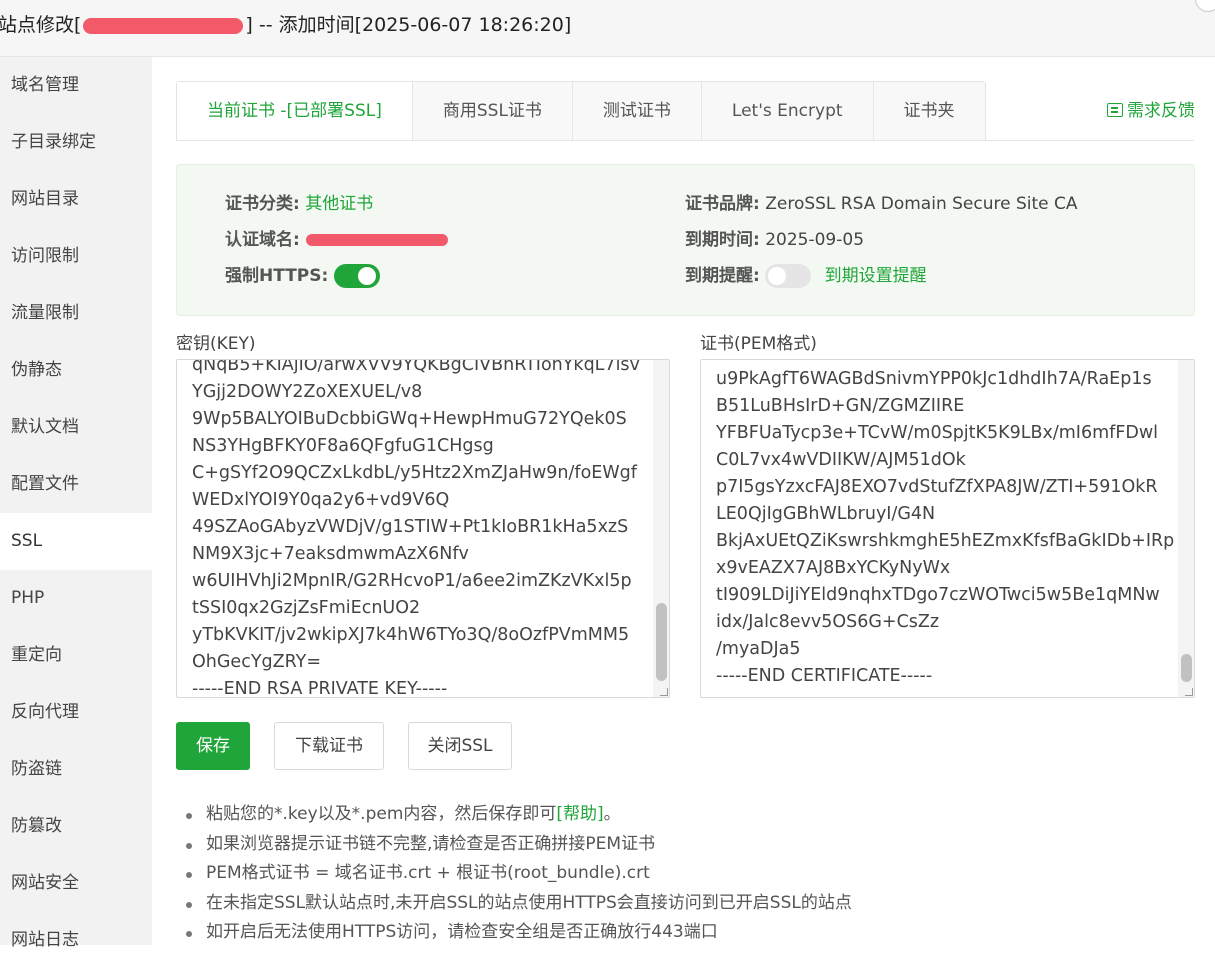  I want to click on key-field-label: 密钥(KEY), so click(216, 344).